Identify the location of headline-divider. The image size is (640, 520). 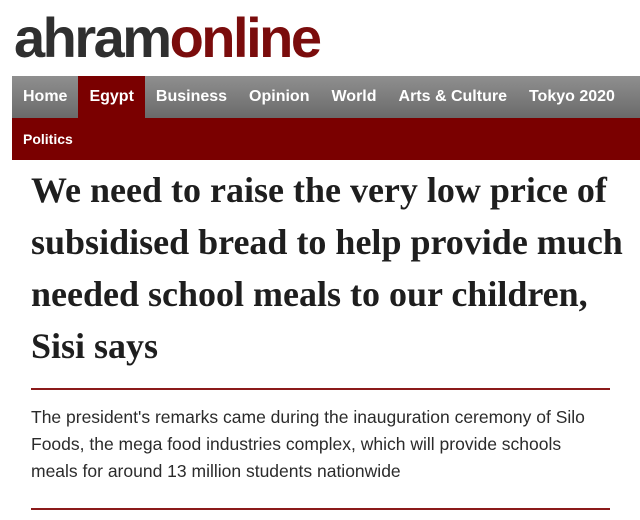
(320, 389).